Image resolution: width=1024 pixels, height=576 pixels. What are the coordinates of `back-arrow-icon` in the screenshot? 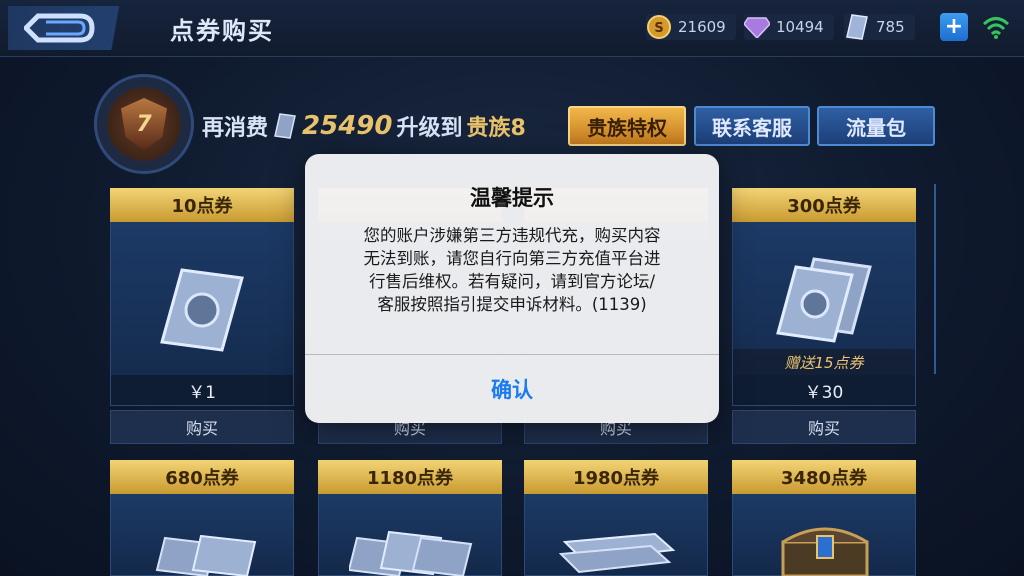 It's located at (59, 28).